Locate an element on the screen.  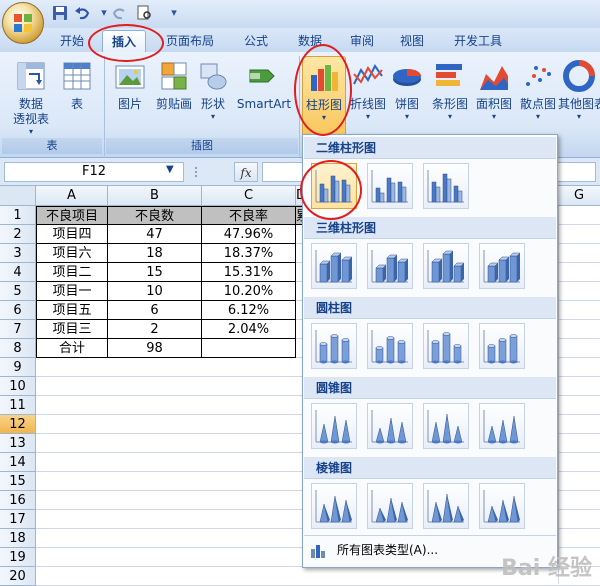
row-header: 13 is located at coordinates (18, 443).